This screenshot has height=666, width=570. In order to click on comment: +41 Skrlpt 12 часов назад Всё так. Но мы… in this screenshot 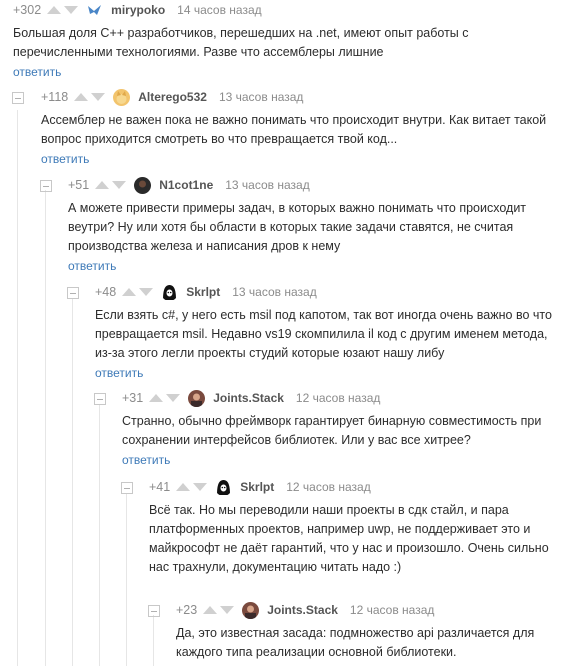, I will do `click(351, 527)`.